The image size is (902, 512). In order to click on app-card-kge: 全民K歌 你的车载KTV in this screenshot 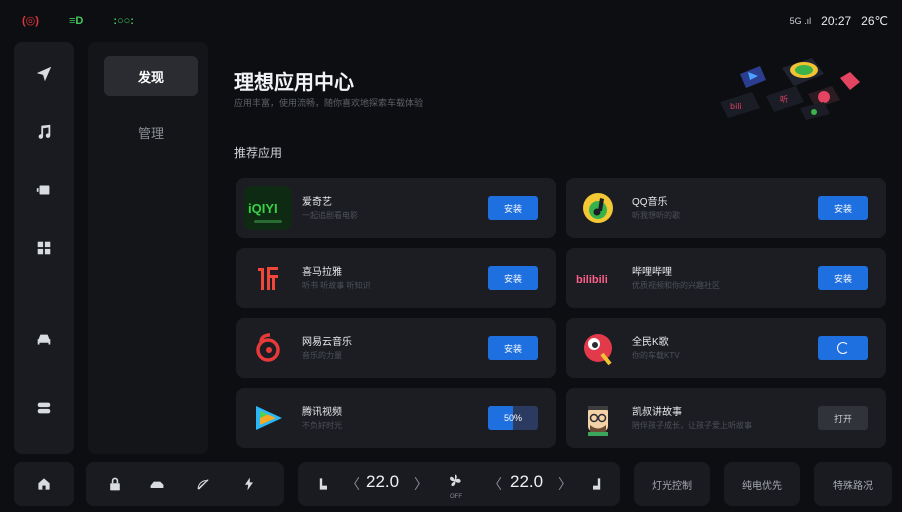, I will do `click(726, 348)`.